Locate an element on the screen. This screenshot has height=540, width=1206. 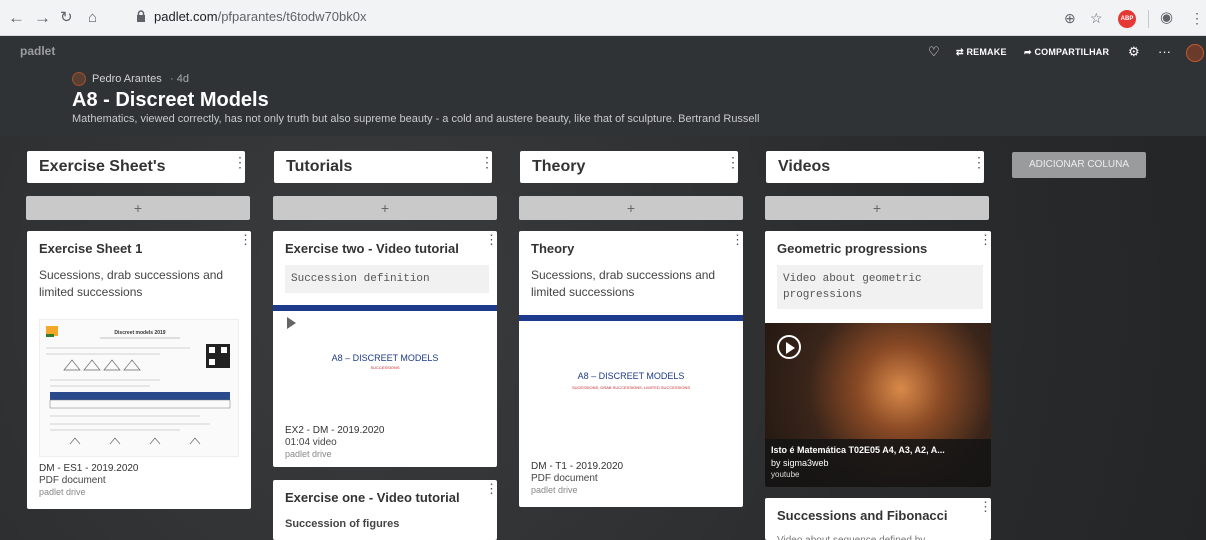
attachment-title: DM - ES1 - 2019.2020 is located at coordinates (89, 468).